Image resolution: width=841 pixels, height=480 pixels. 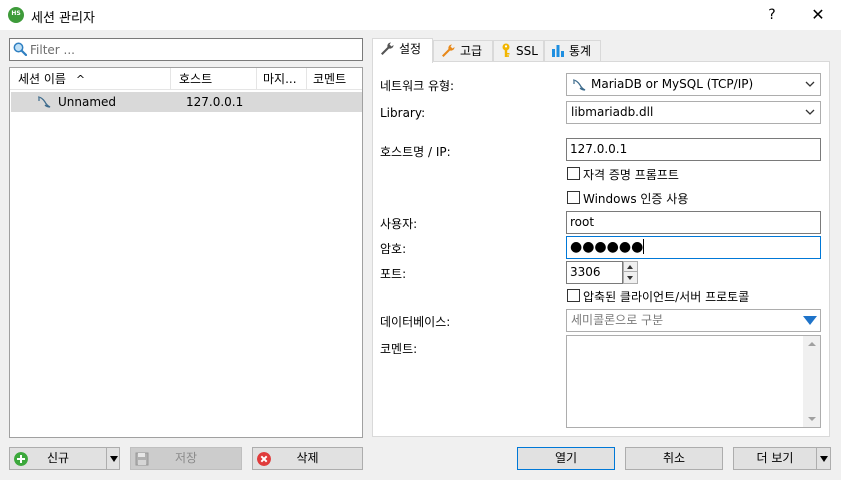 I want to click on save-button-label: 저장, so click(x=186, y=458).